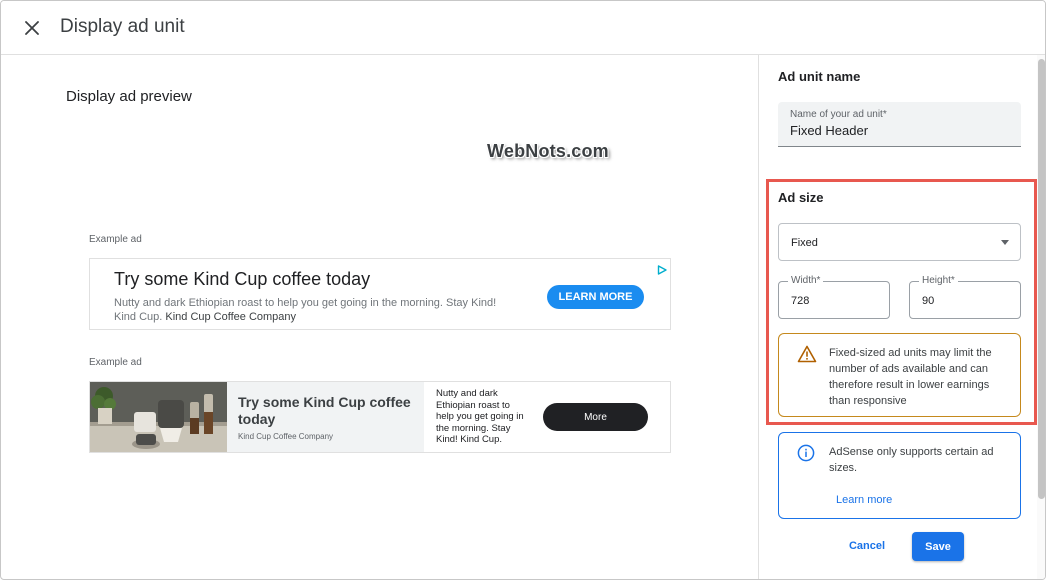 This screenshot has height=580, width=1046. Describe the element at coordinates (122, 26) in the screenshot. I see `dialog-title: Display ad unit` at that location.